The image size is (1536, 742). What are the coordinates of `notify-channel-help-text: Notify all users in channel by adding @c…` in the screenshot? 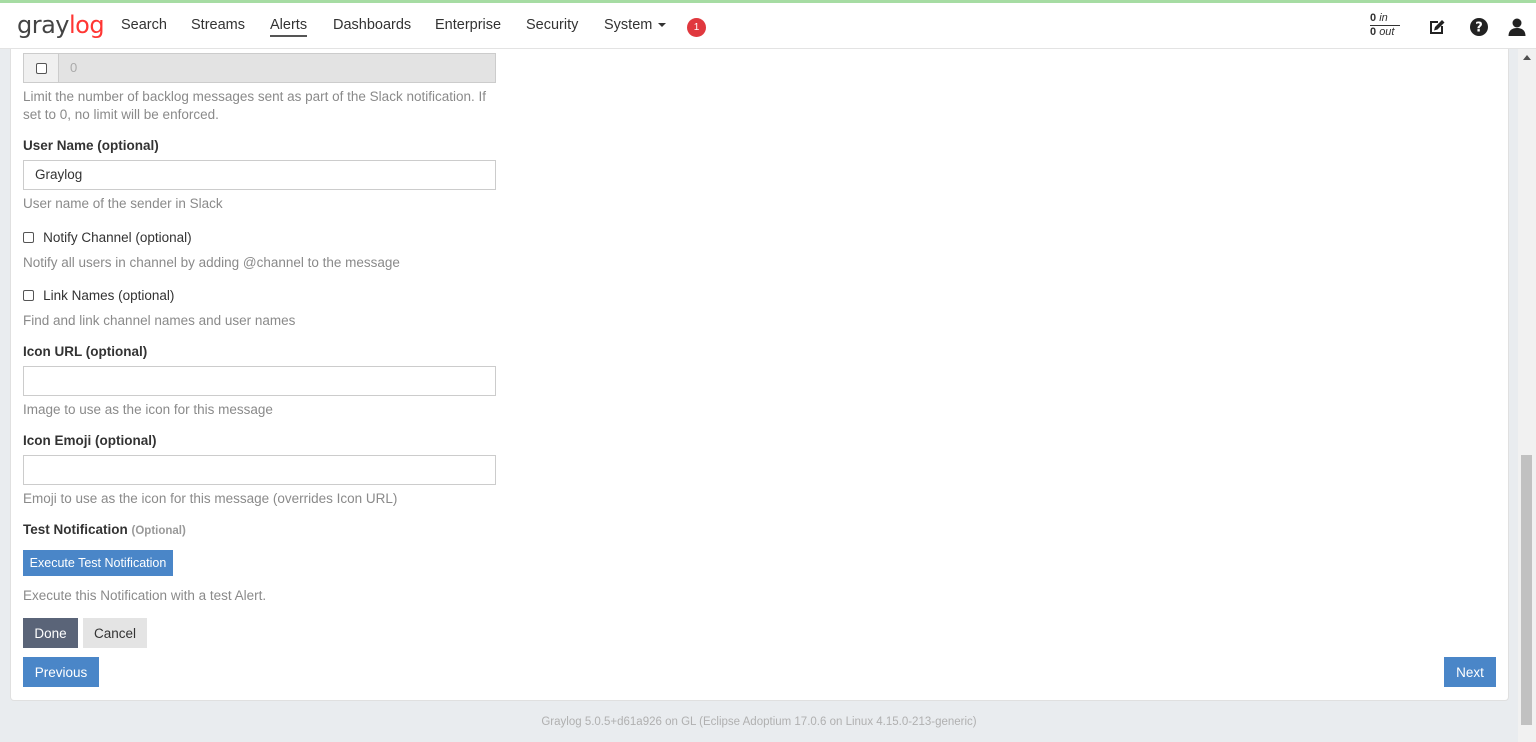 It's located at (211, 262).